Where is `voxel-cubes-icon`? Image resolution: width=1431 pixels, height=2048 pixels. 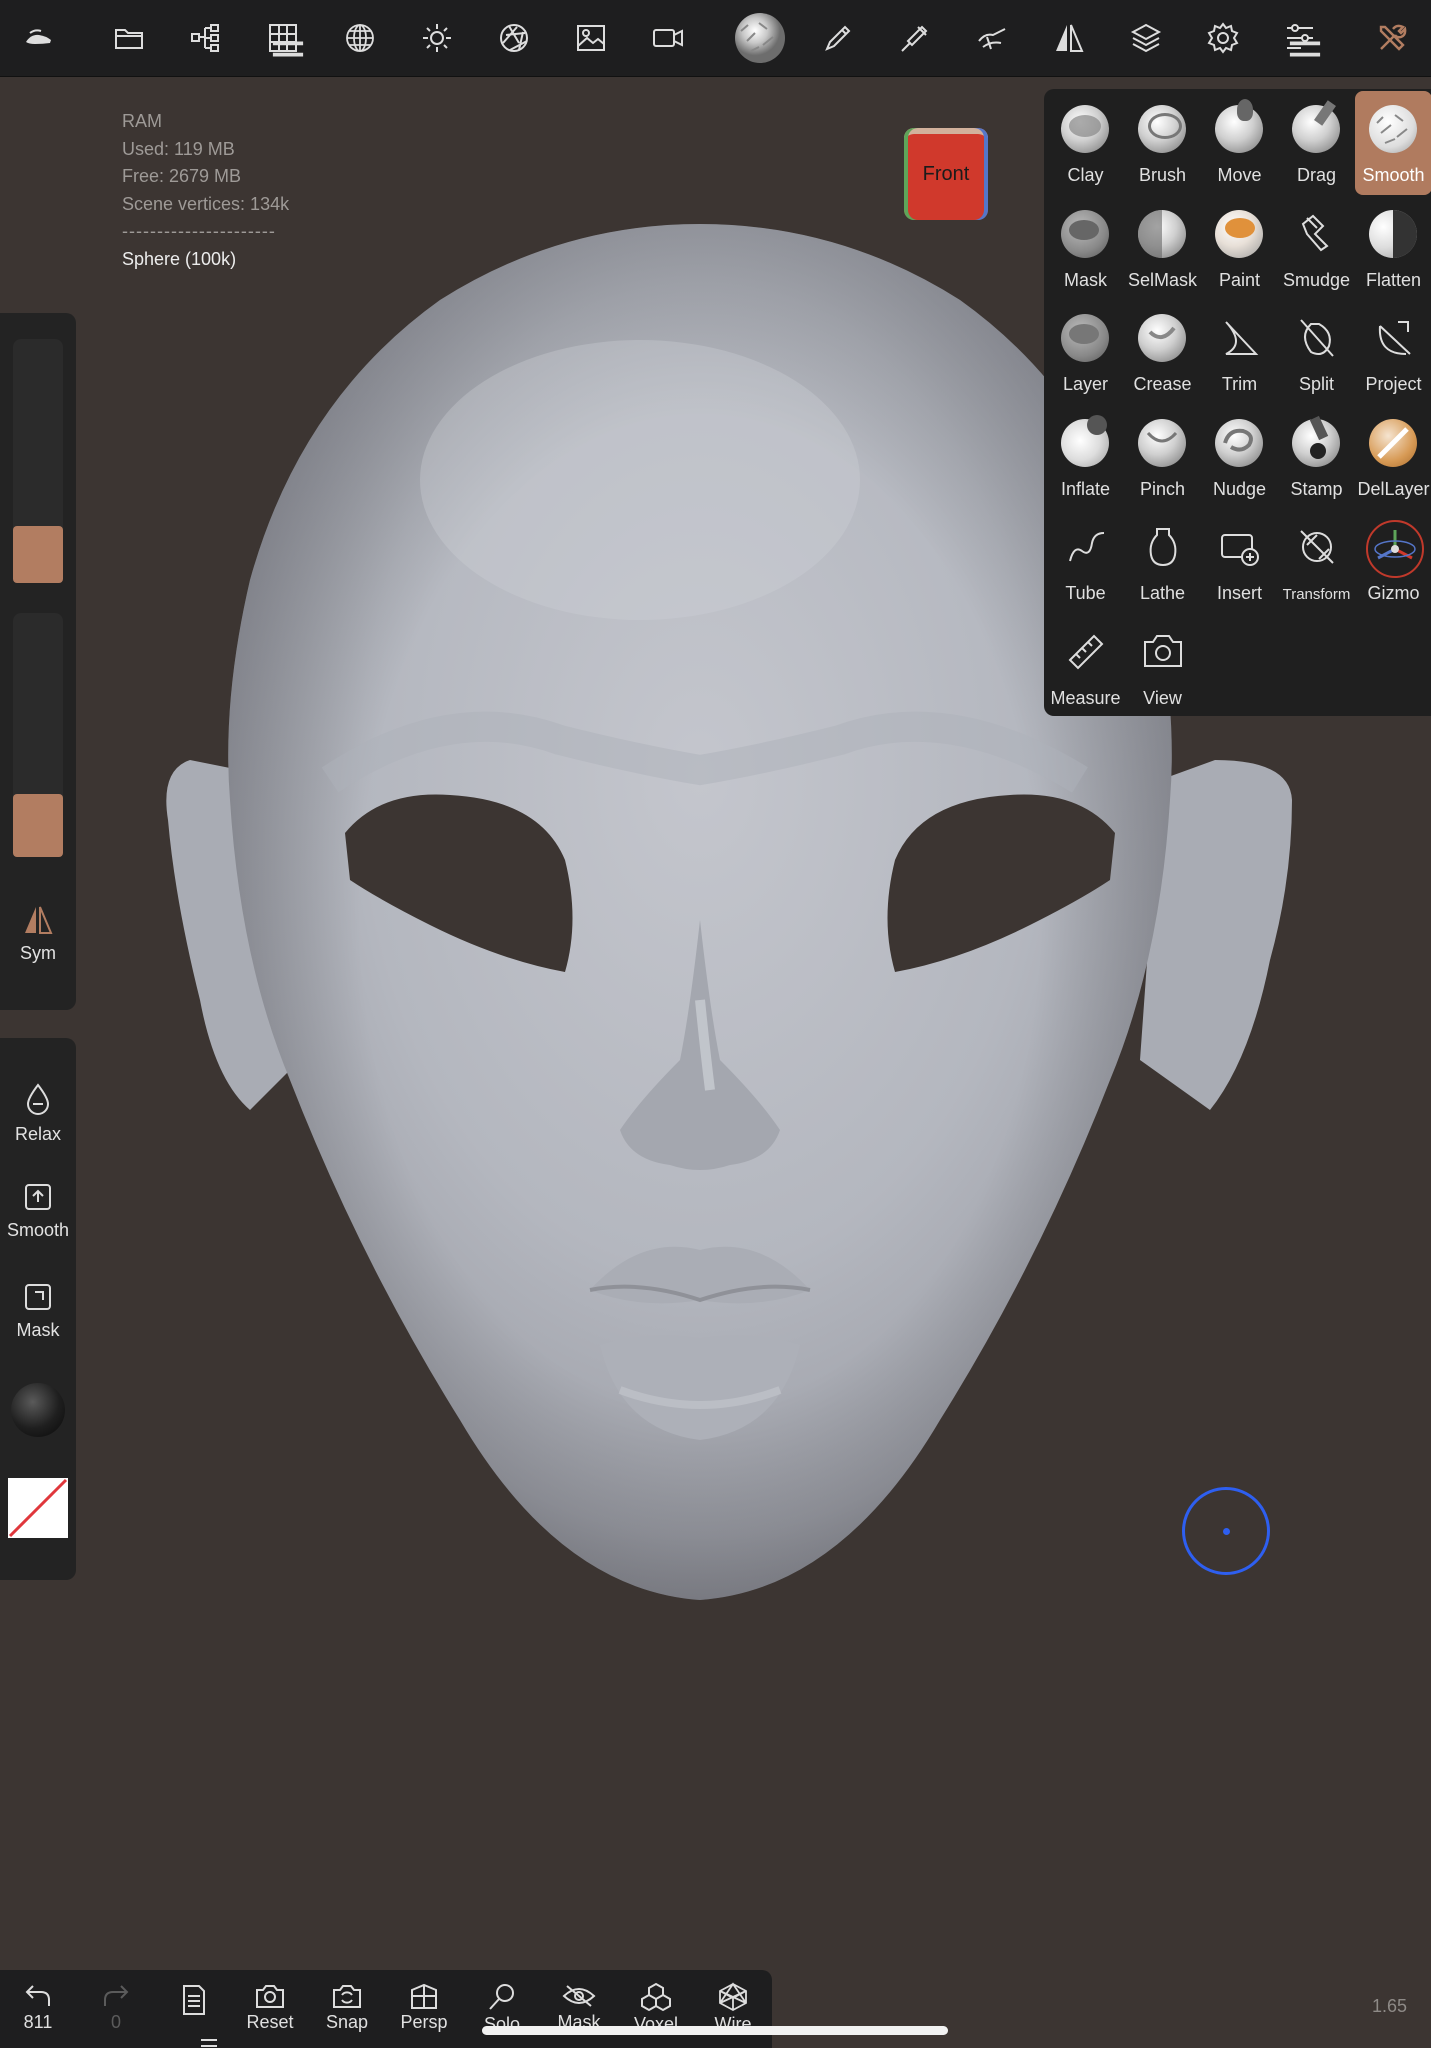 voxel-cubes-icon is located at coordinates (656, 1997).